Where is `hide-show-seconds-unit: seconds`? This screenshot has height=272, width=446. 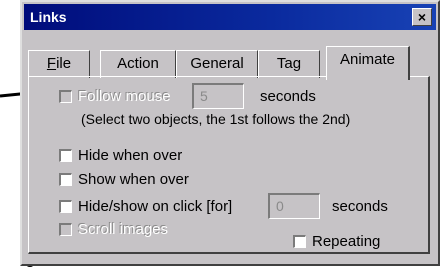 hide-show-seconds-unit: seconds is located at coordinates (360, 206).